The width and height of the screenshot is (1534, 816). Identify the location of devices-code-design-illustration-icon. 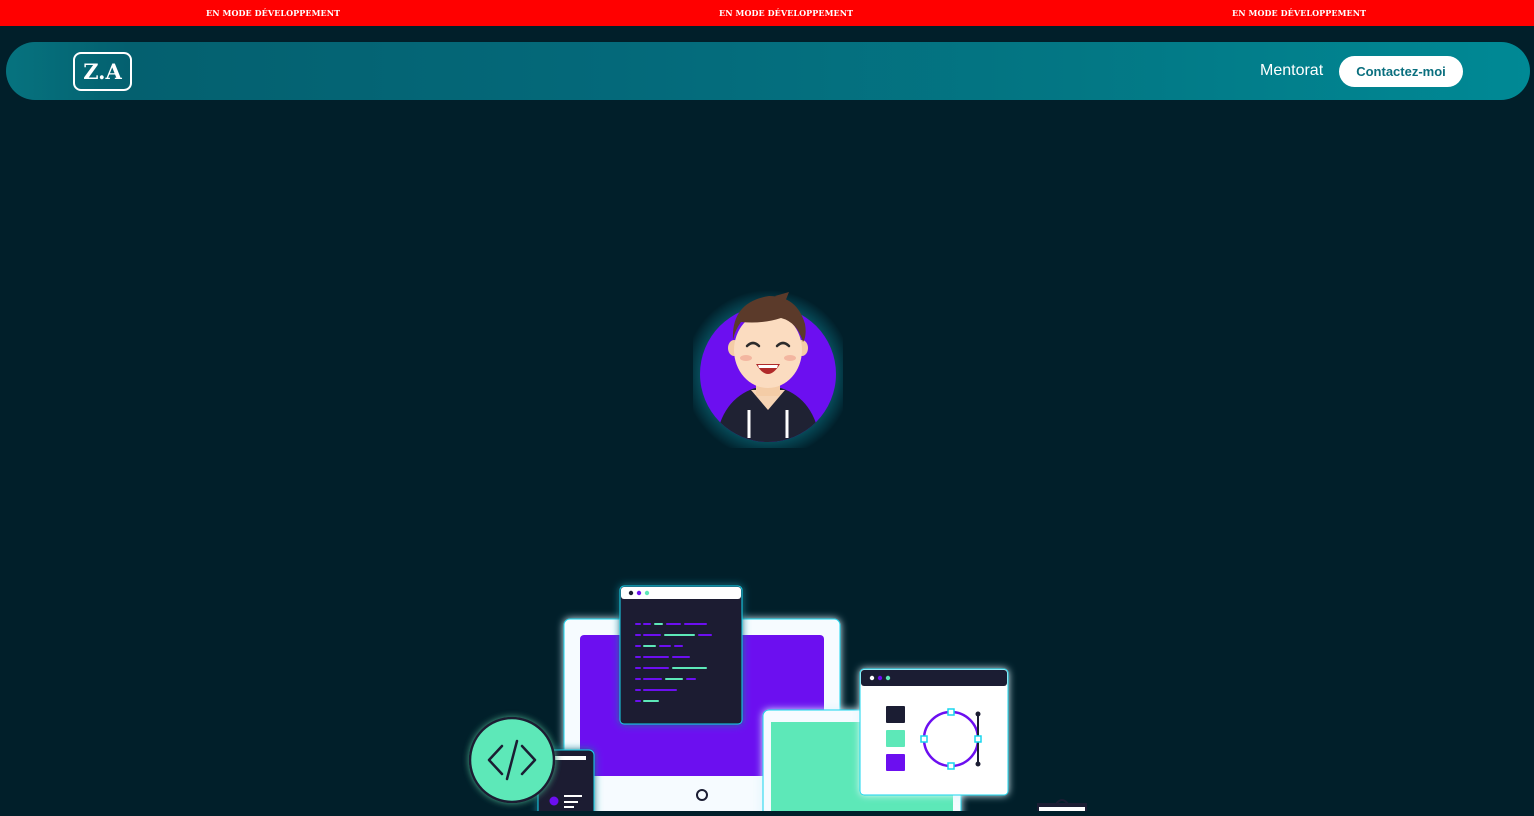
(777, 700).